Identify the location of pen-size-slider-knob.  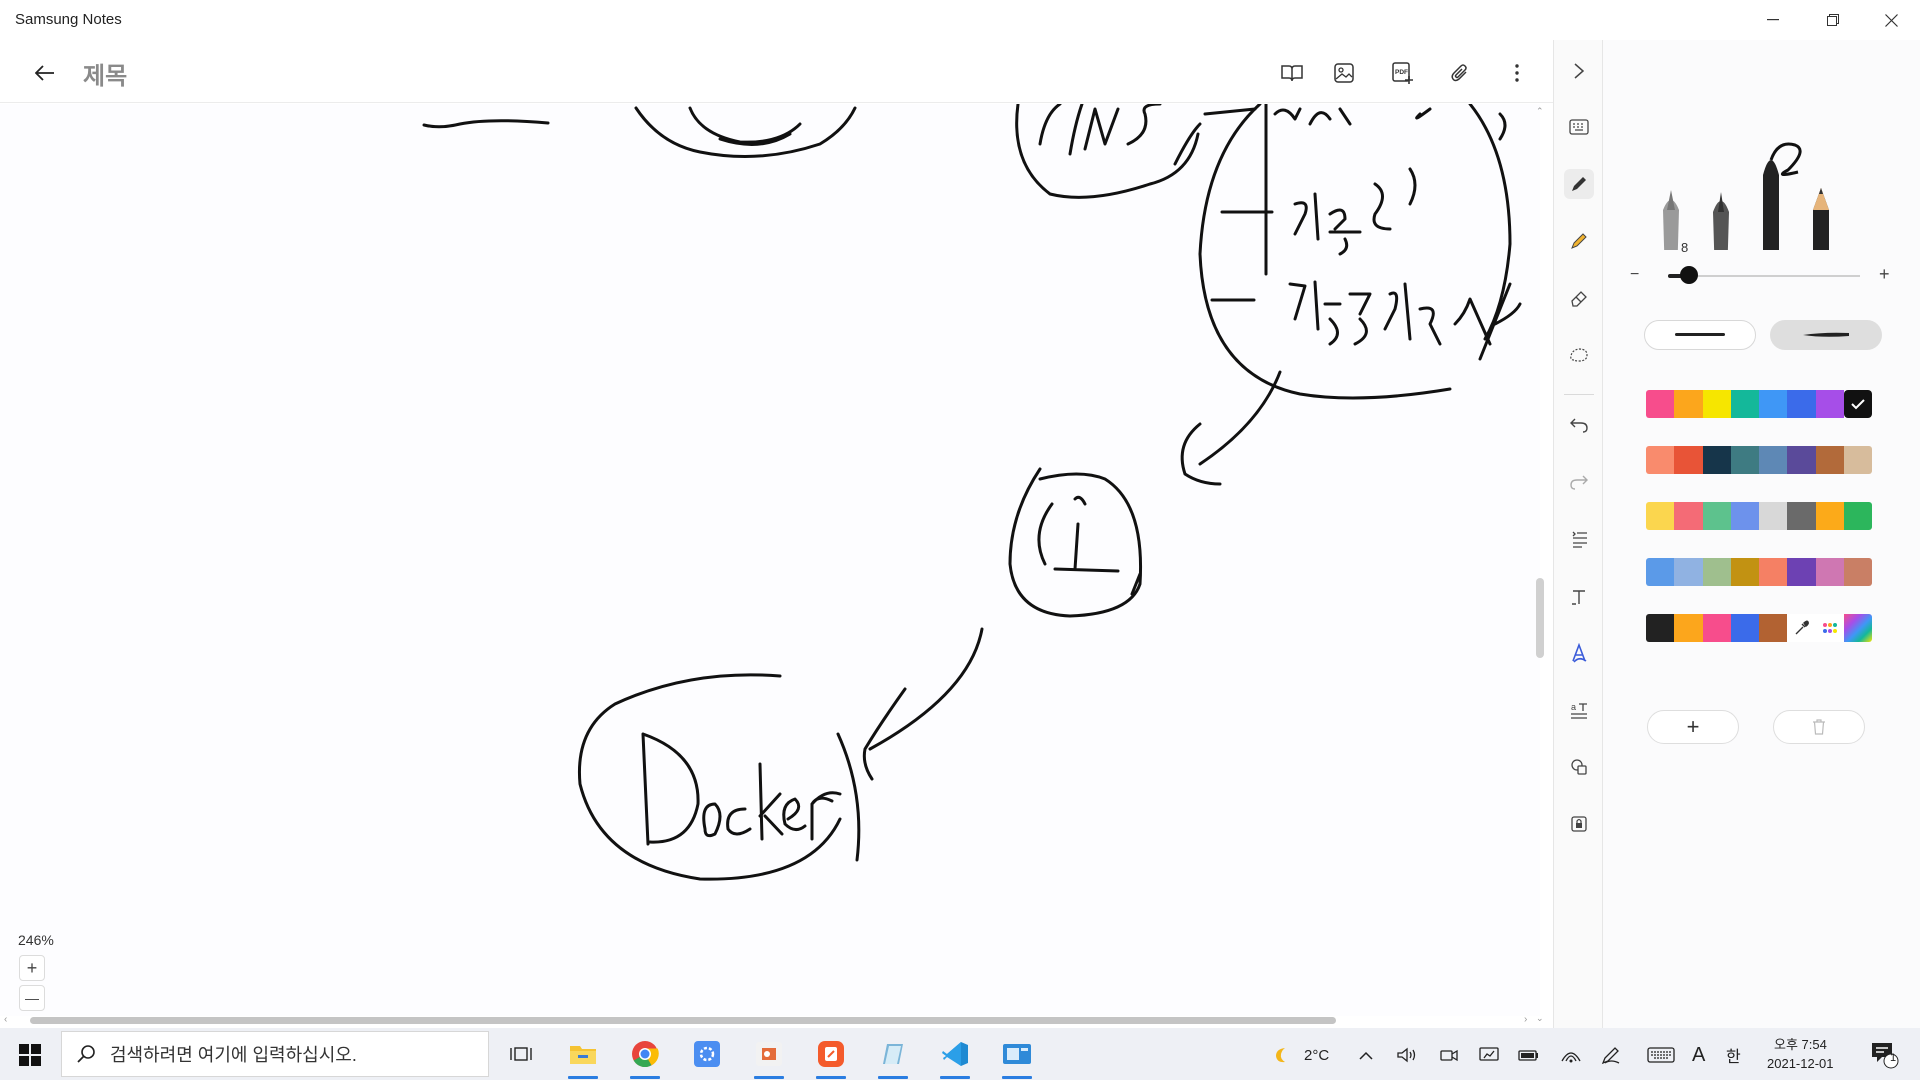
(1689, 275).